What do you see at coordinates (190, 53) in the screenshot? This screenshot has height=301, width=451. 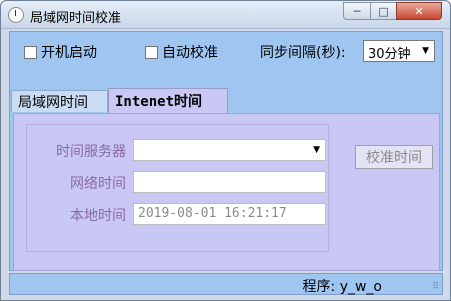 I see `autosync-label: 自动校准` at bounding box center [190, 53].